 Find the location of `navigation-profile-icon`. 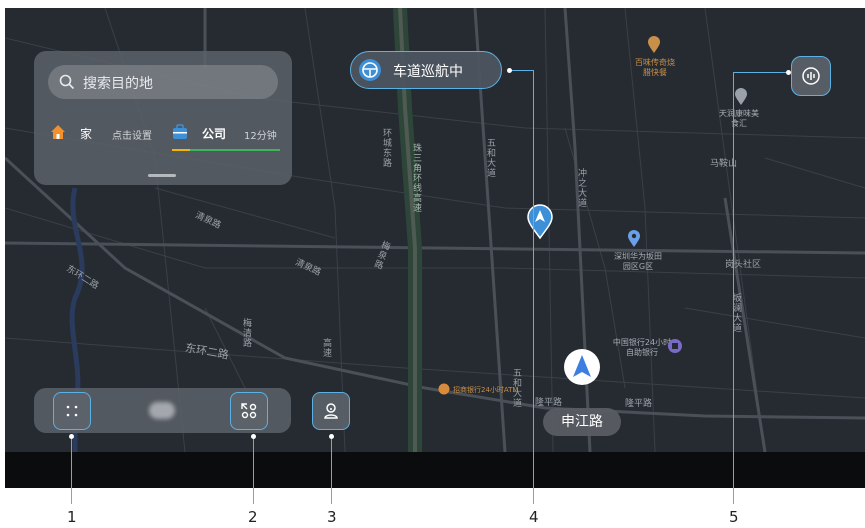

navigation-profile-icon is located at coordinates (331, 411).